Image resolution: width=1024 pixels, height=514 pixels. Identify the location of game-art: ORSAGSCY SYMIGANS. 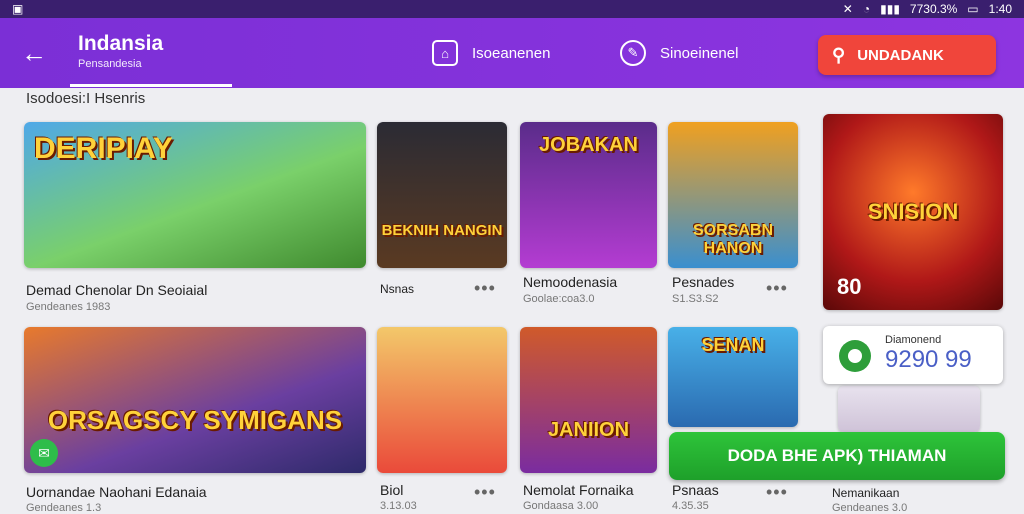
(195, 400).